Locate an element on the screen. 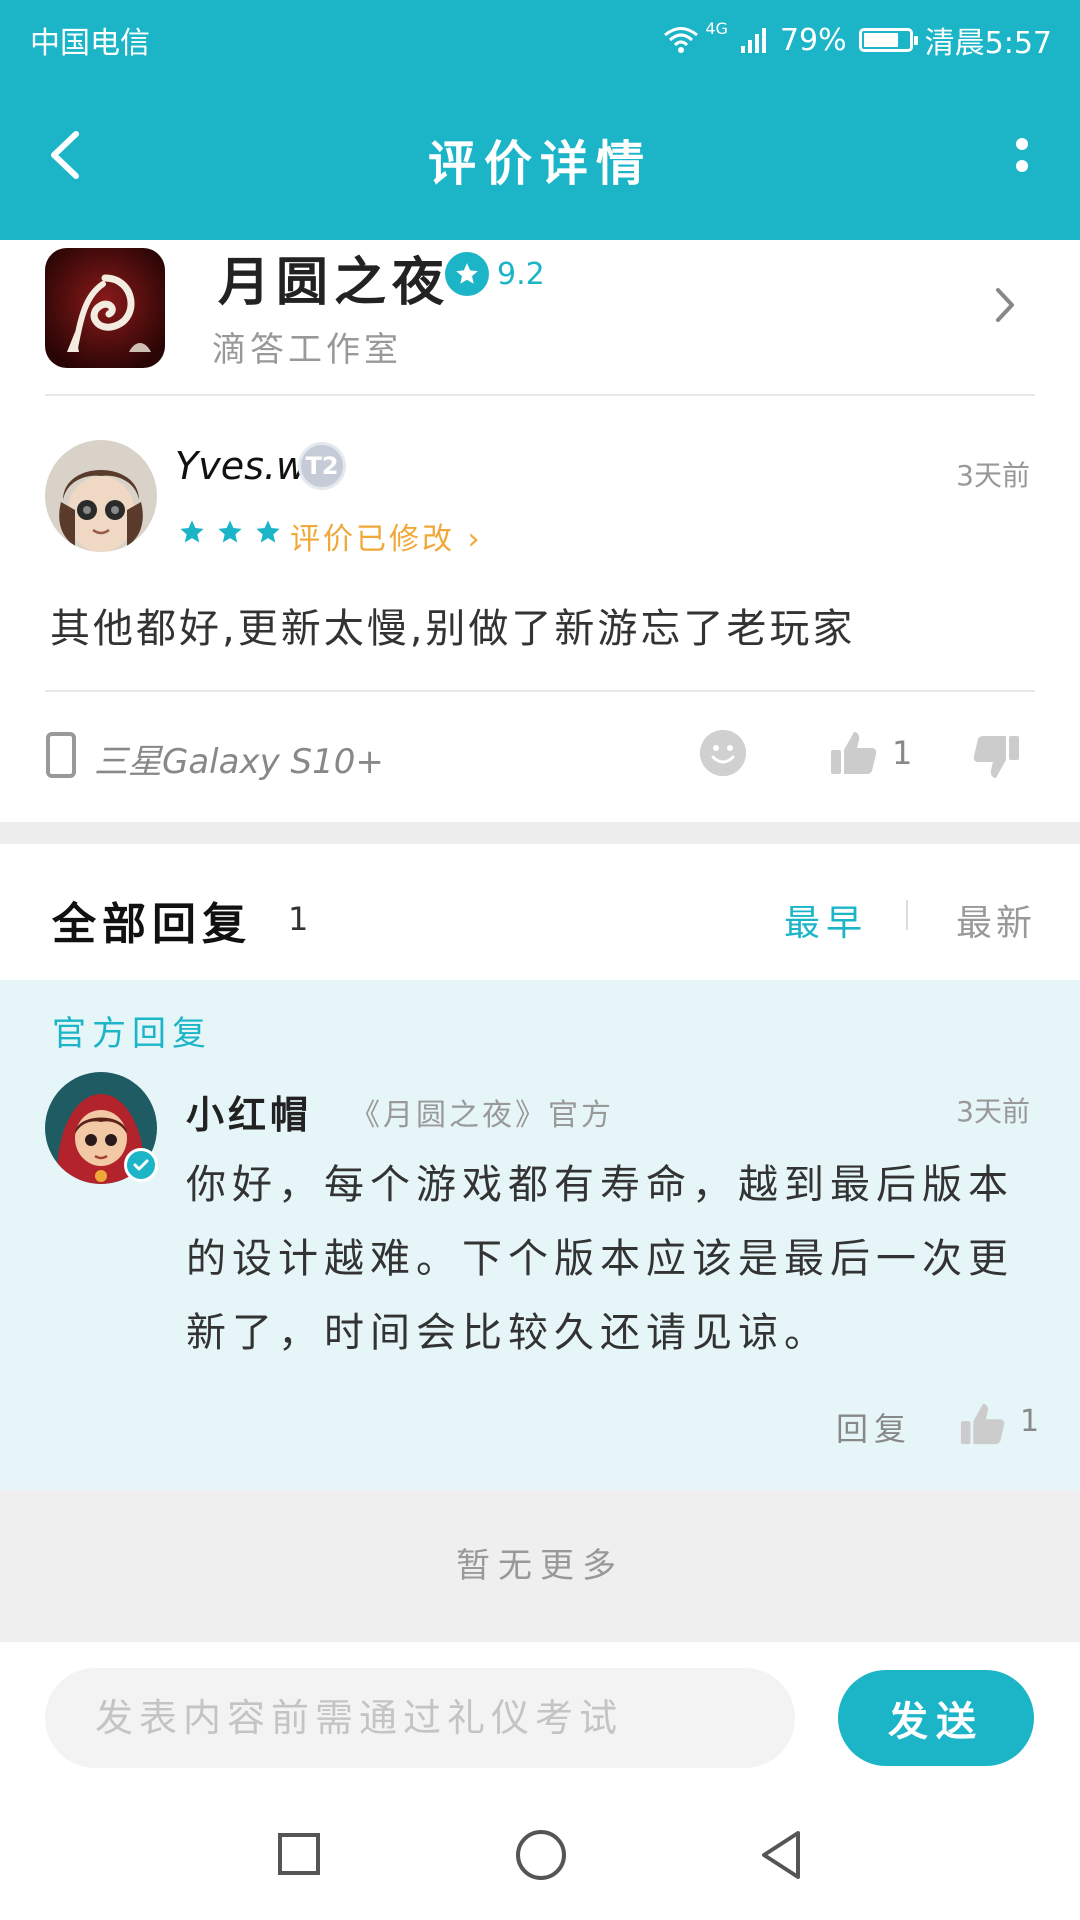 Image resolution: width=1080 pixels, height=1920 pixels. sort-earliest-tab: 最早 is located at coordinates (826, 920).